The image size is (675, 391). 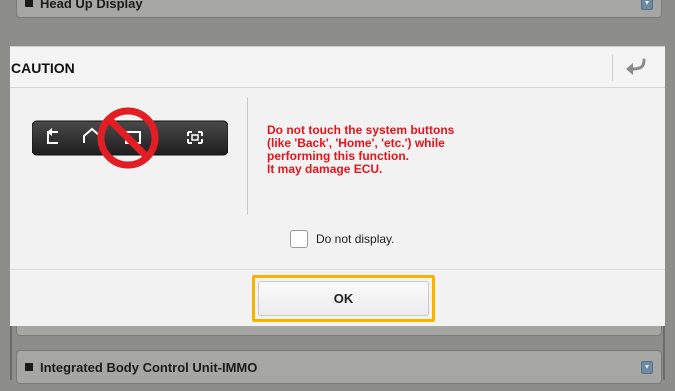 I want to click on do-not-display-label: Do not display., so click(x=355, y=239).